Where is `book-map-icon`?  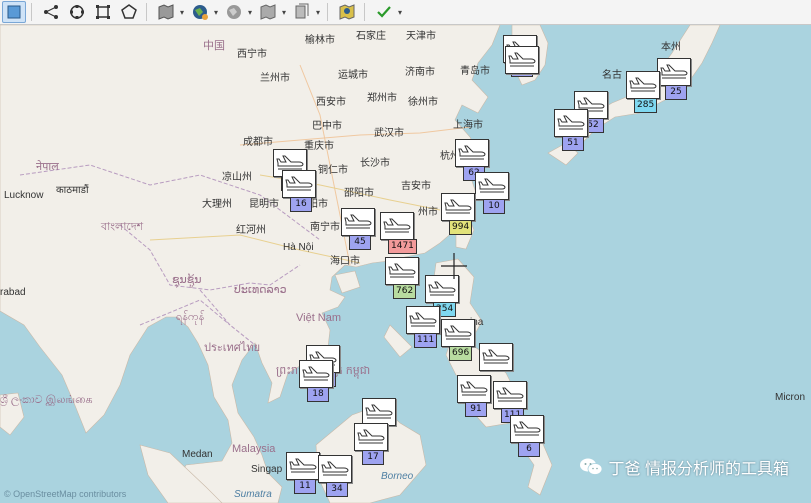
book-map-icon is located at coordinates (268, 12).